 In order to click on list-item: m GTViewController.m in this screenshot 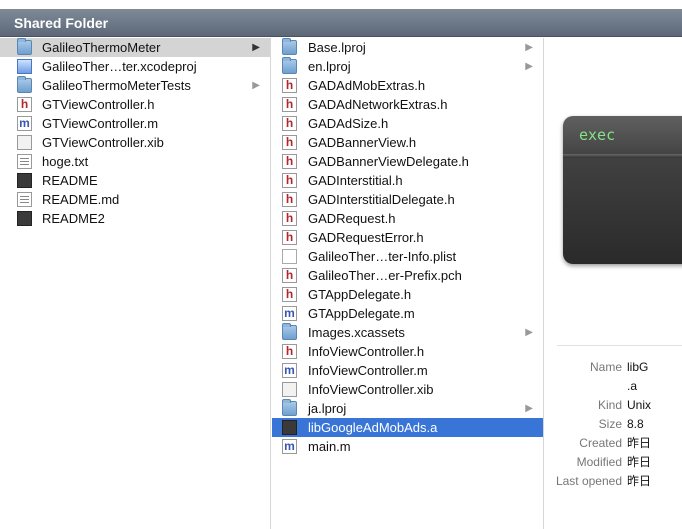, I will do `click(135, 123)`.